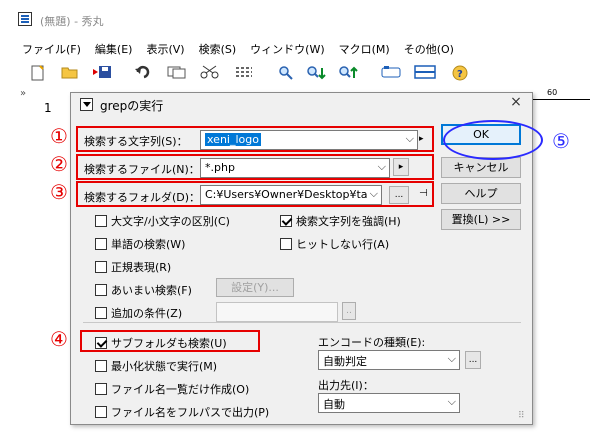  Describe the element at coordinates (114, 50) in the screenshot. I see `menu-edit: 編集(E)` at that location.